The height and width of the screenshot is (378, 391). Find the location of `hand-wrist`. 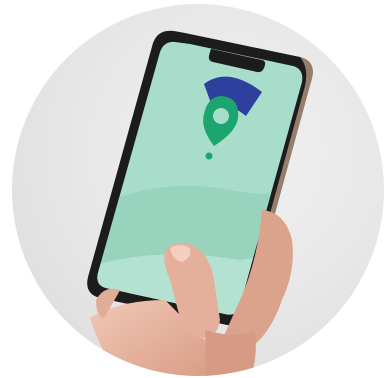

hand-wrist is located at coordinates (230, 353).